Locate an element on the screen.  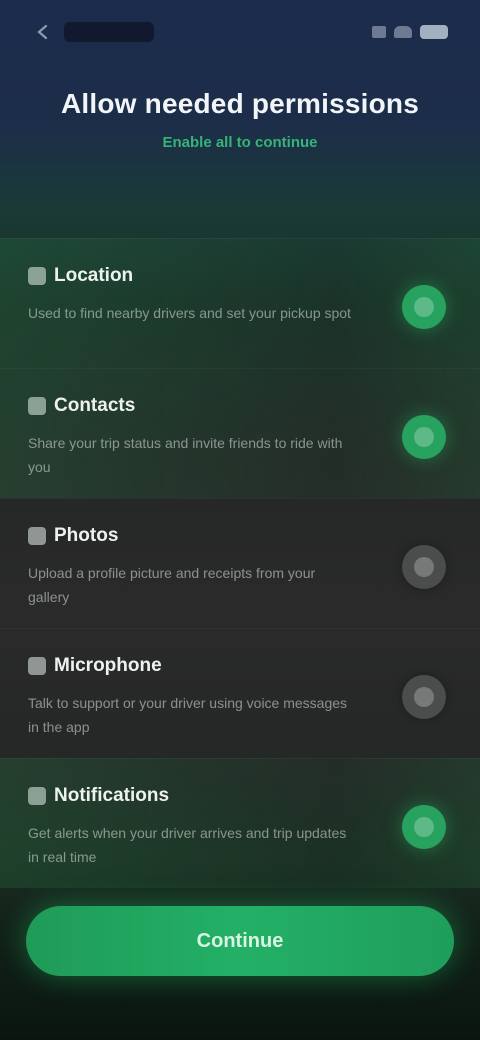
status-right is located at coordinates (410, 32).